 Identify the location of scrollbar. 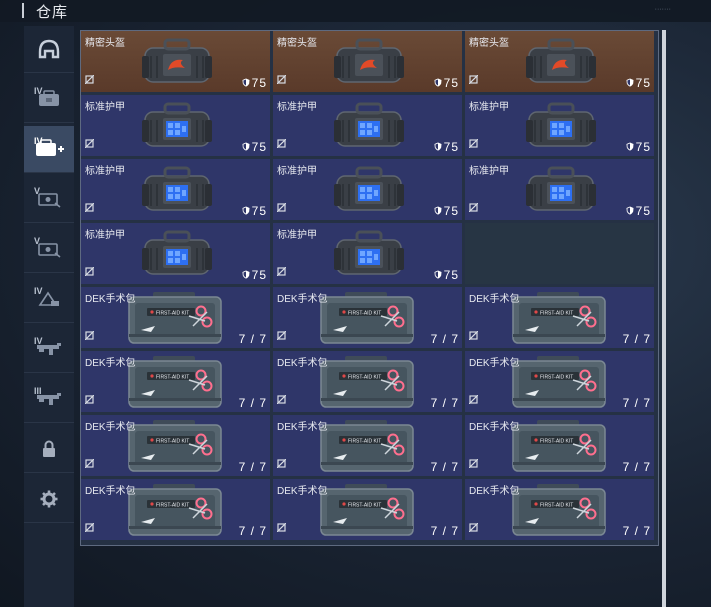
(664, 318).